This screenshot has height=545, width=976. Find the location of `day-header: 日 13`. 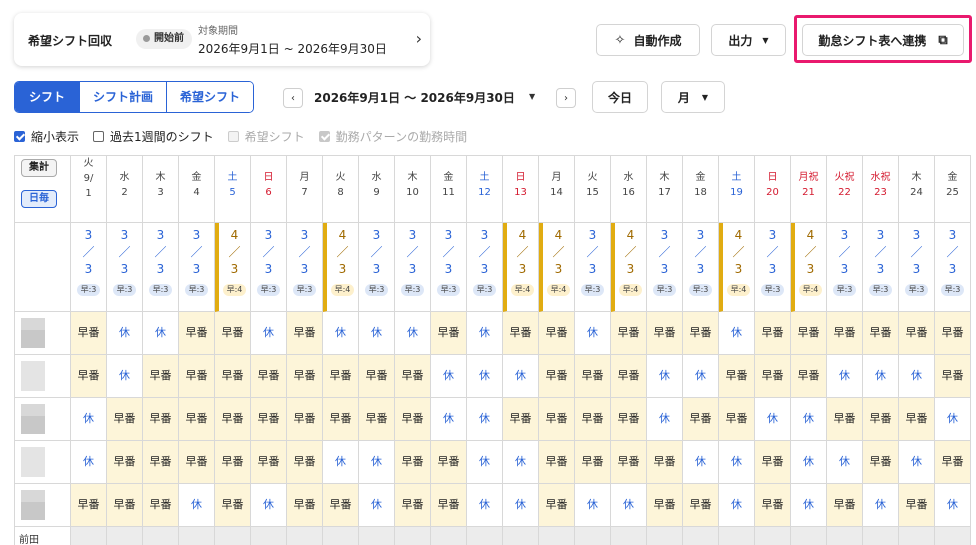

day-header: 日 13 is located at coordinates (521, 189).